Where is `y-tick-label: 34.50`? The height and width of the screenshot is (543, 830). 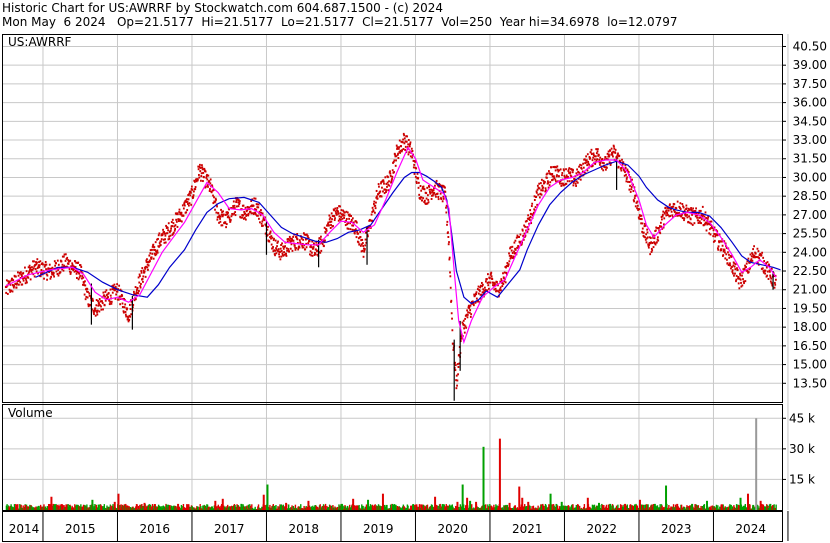
y-tick-label: 34.50 is located at coordinates (810, 121).